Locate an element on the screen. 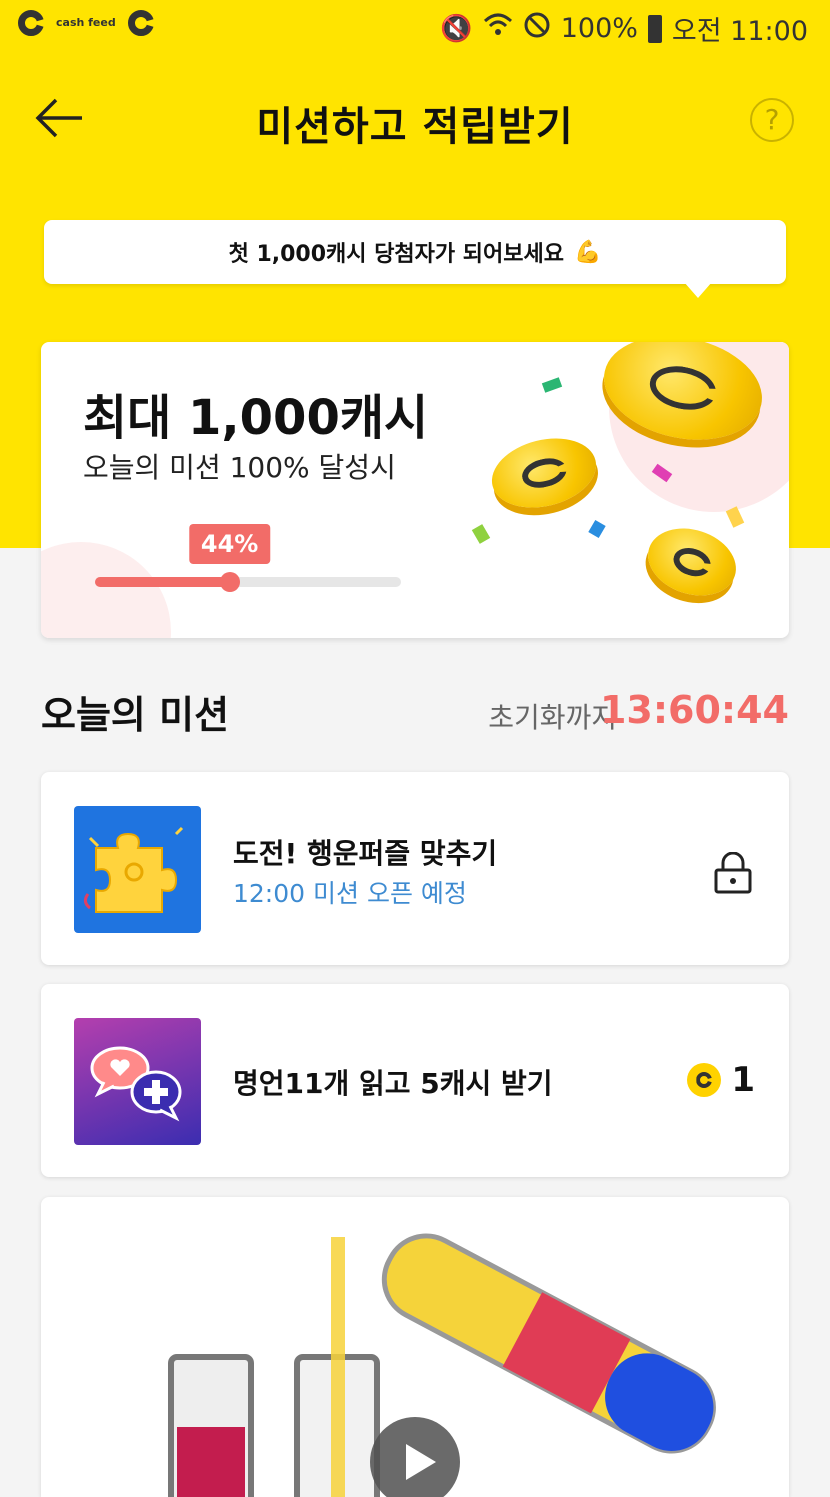  status-bar: cash feed 🔇 100% 오전 11:00 is located at coordinates (415, 27).